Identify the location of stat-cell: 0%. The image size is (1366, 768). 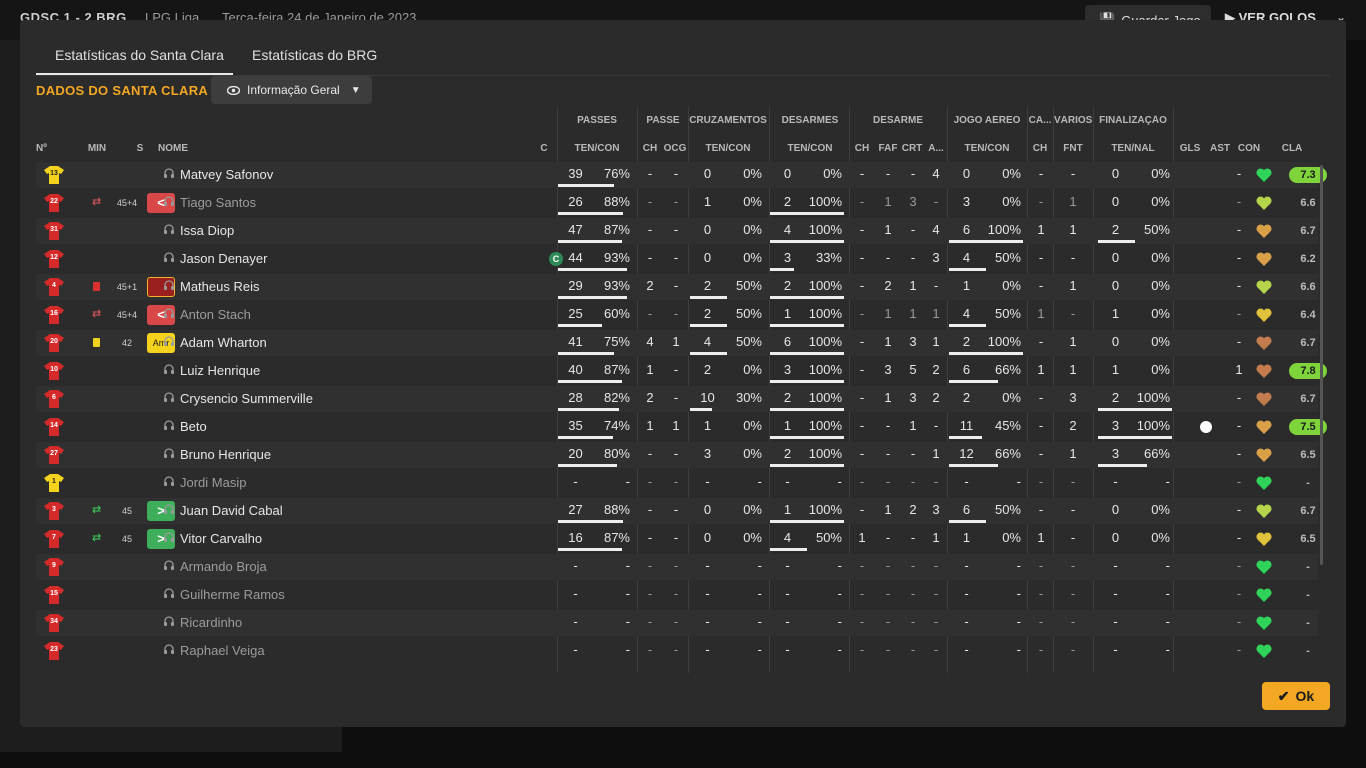
(752, 425).